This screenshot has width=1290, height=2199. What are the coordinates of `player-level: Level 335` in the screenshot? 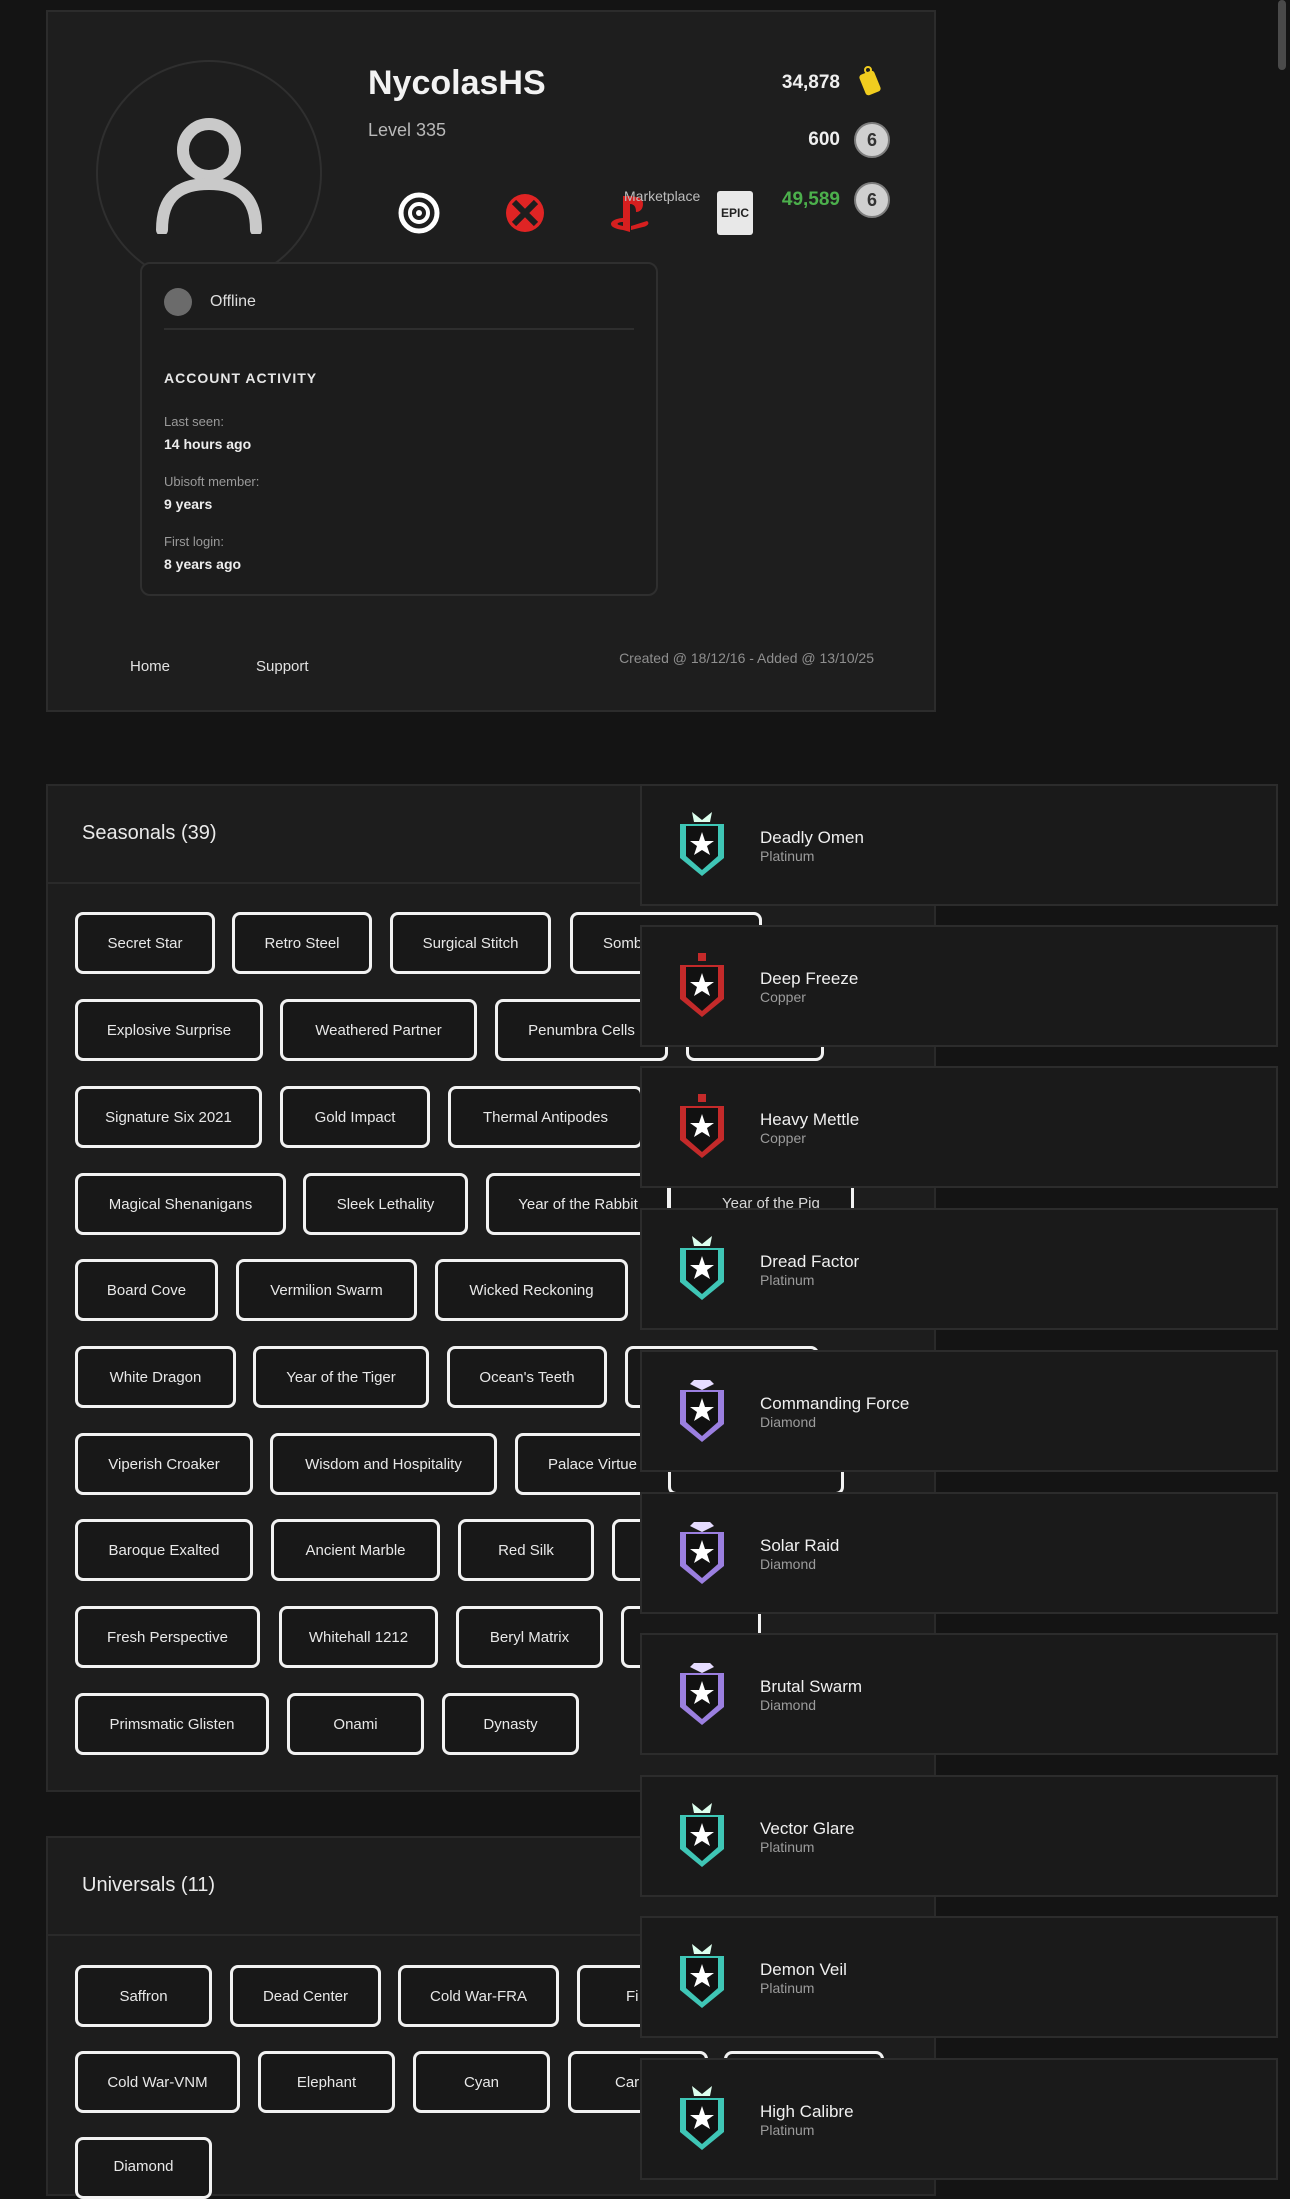 It's located at (407, 130).